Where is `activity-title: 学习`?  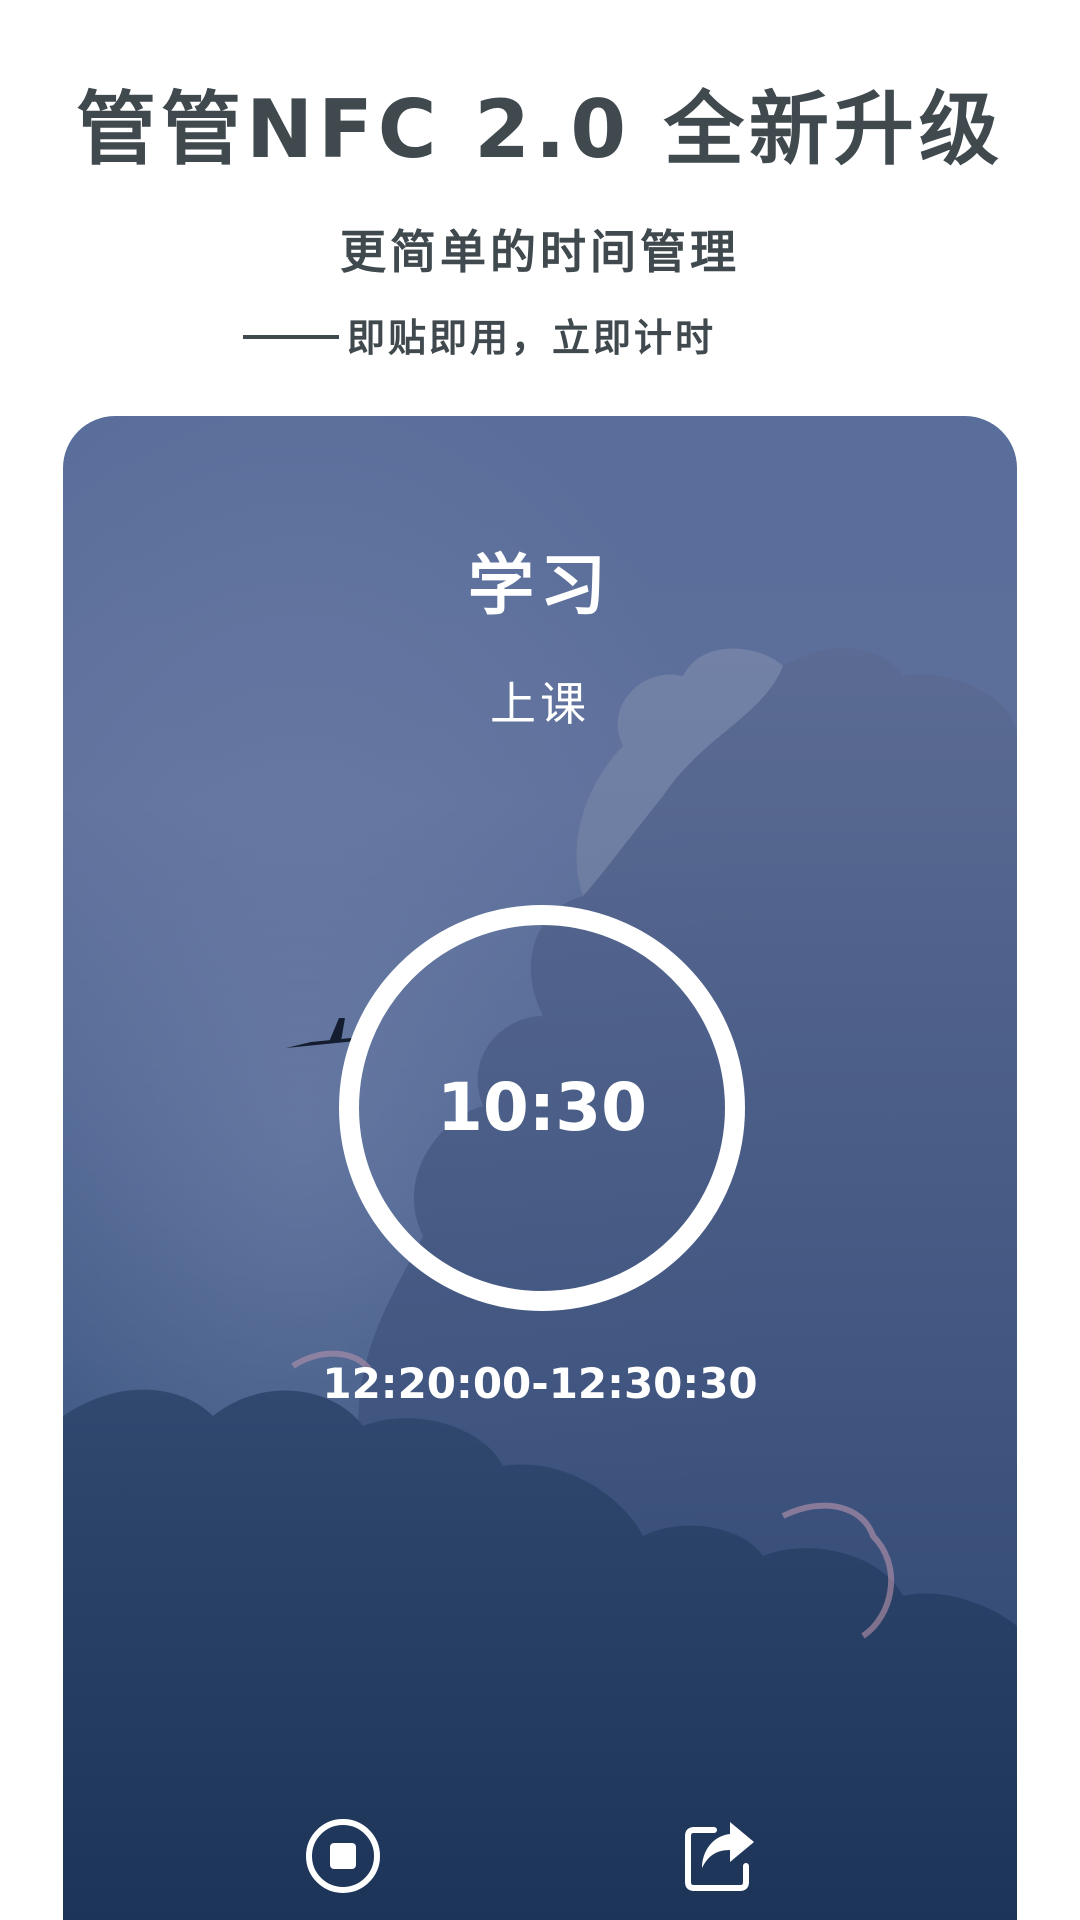
activity-title: 学习 is located at coordinates (540, 585).